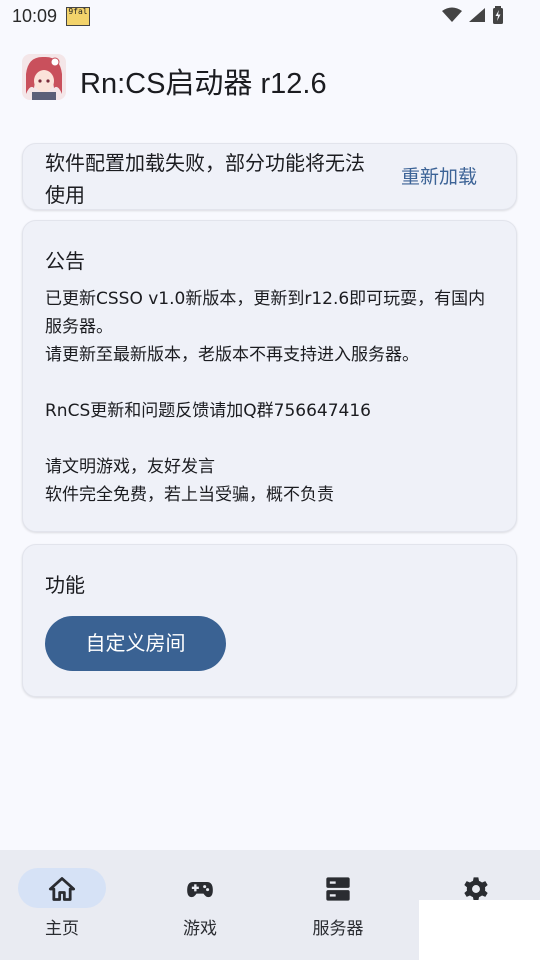 Image resolution: width=540 pixels, height=960 pixels. What do you see at coordinates (338, 929) in the screenshot?
I see `nav-label-servers: 服务器` at bounding box center [338, 929].